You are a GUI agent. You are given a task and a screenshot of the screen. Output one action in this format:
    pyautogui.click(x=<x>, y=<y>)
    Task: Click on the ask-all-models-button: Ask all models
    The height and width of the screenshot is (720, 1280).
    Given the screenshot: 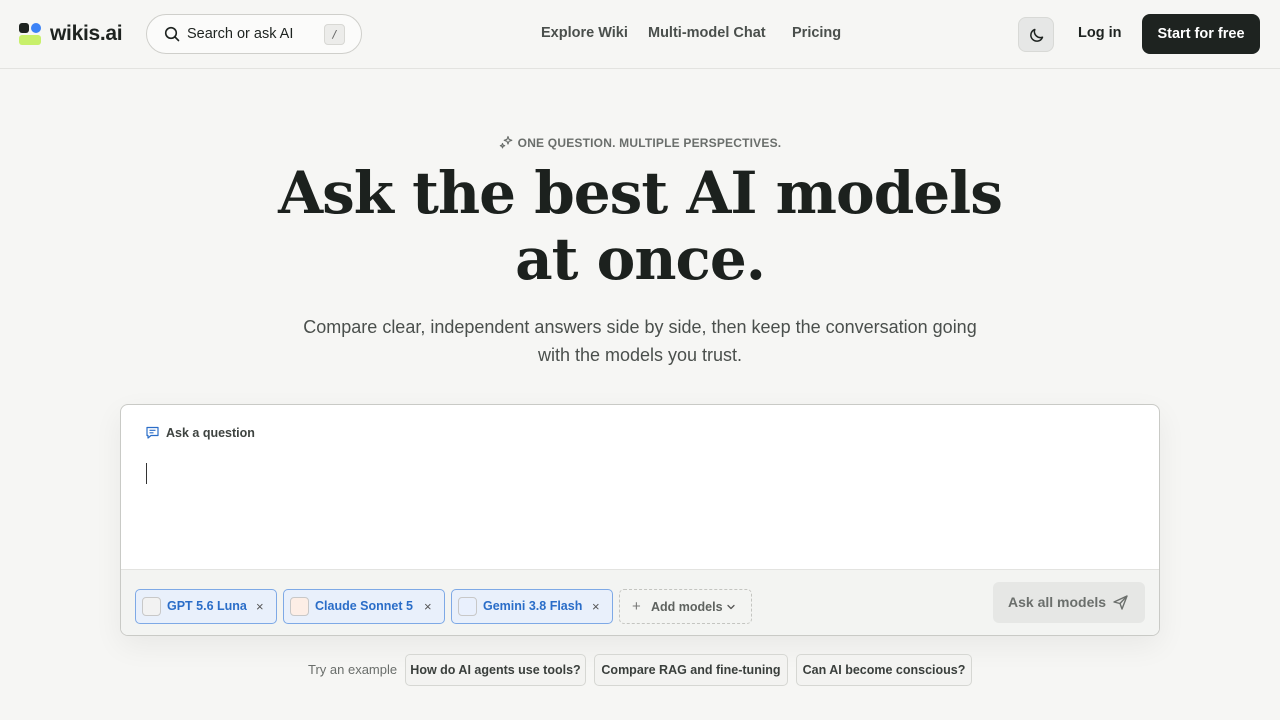 What is the action you would take?
    pyautogui.click(x=1069, y=602)
    